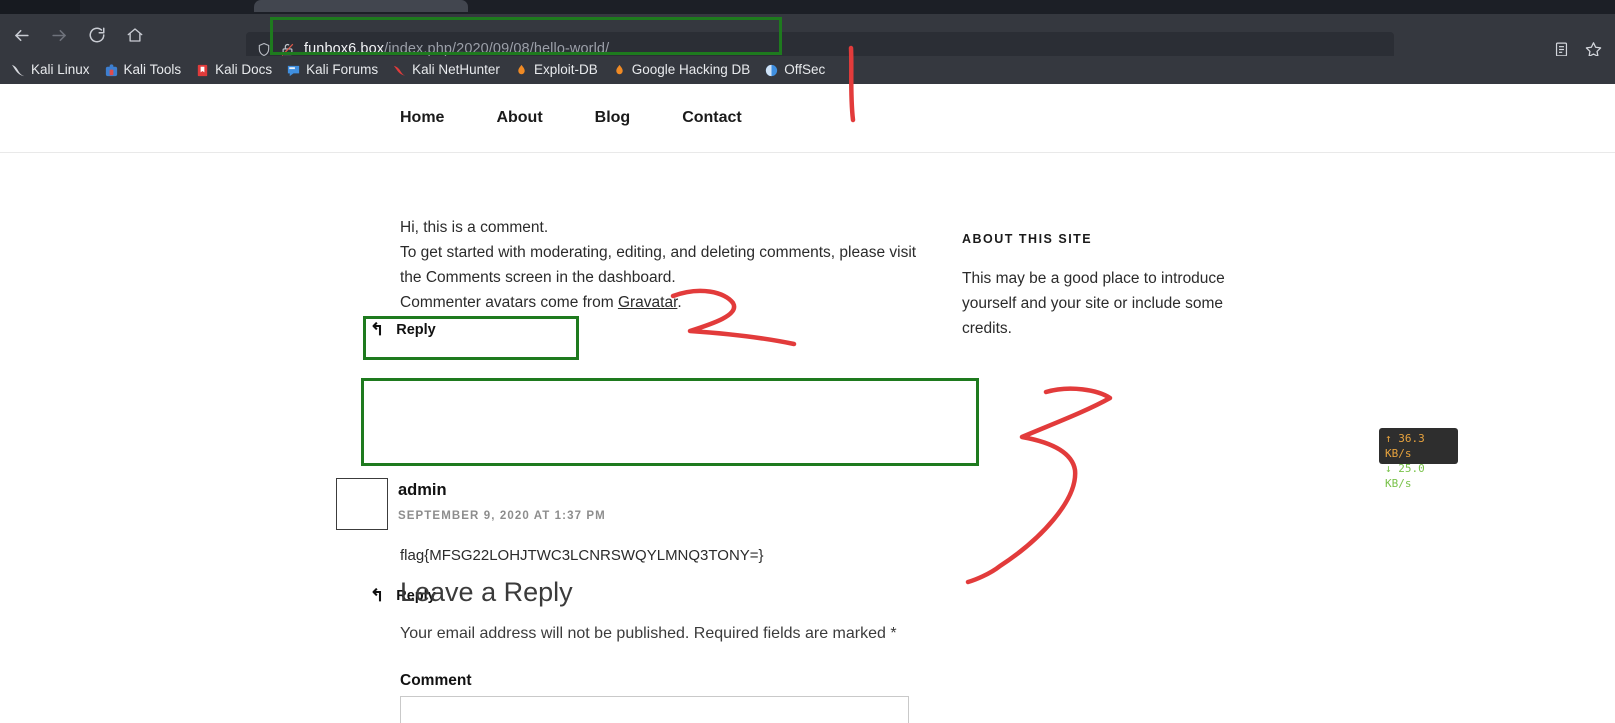 The width and height of the screenshot is (1615, 723). I want to click on bookmark-kali-nethunter: Kali NetHunter, so click(446, 70).